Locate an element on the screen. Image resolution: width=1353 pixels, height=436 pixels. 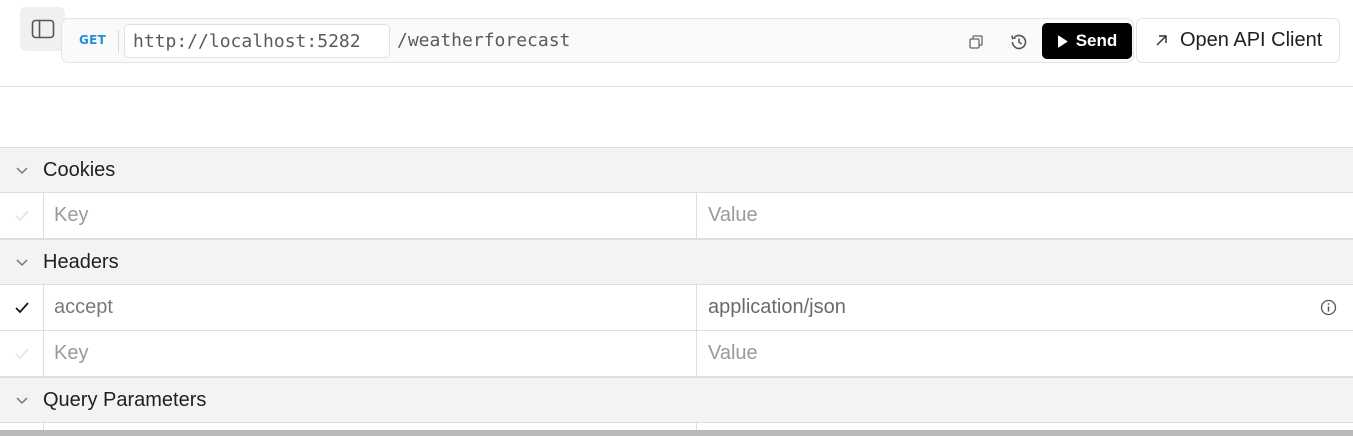
copy-icon is located at coordinates (976, 42).